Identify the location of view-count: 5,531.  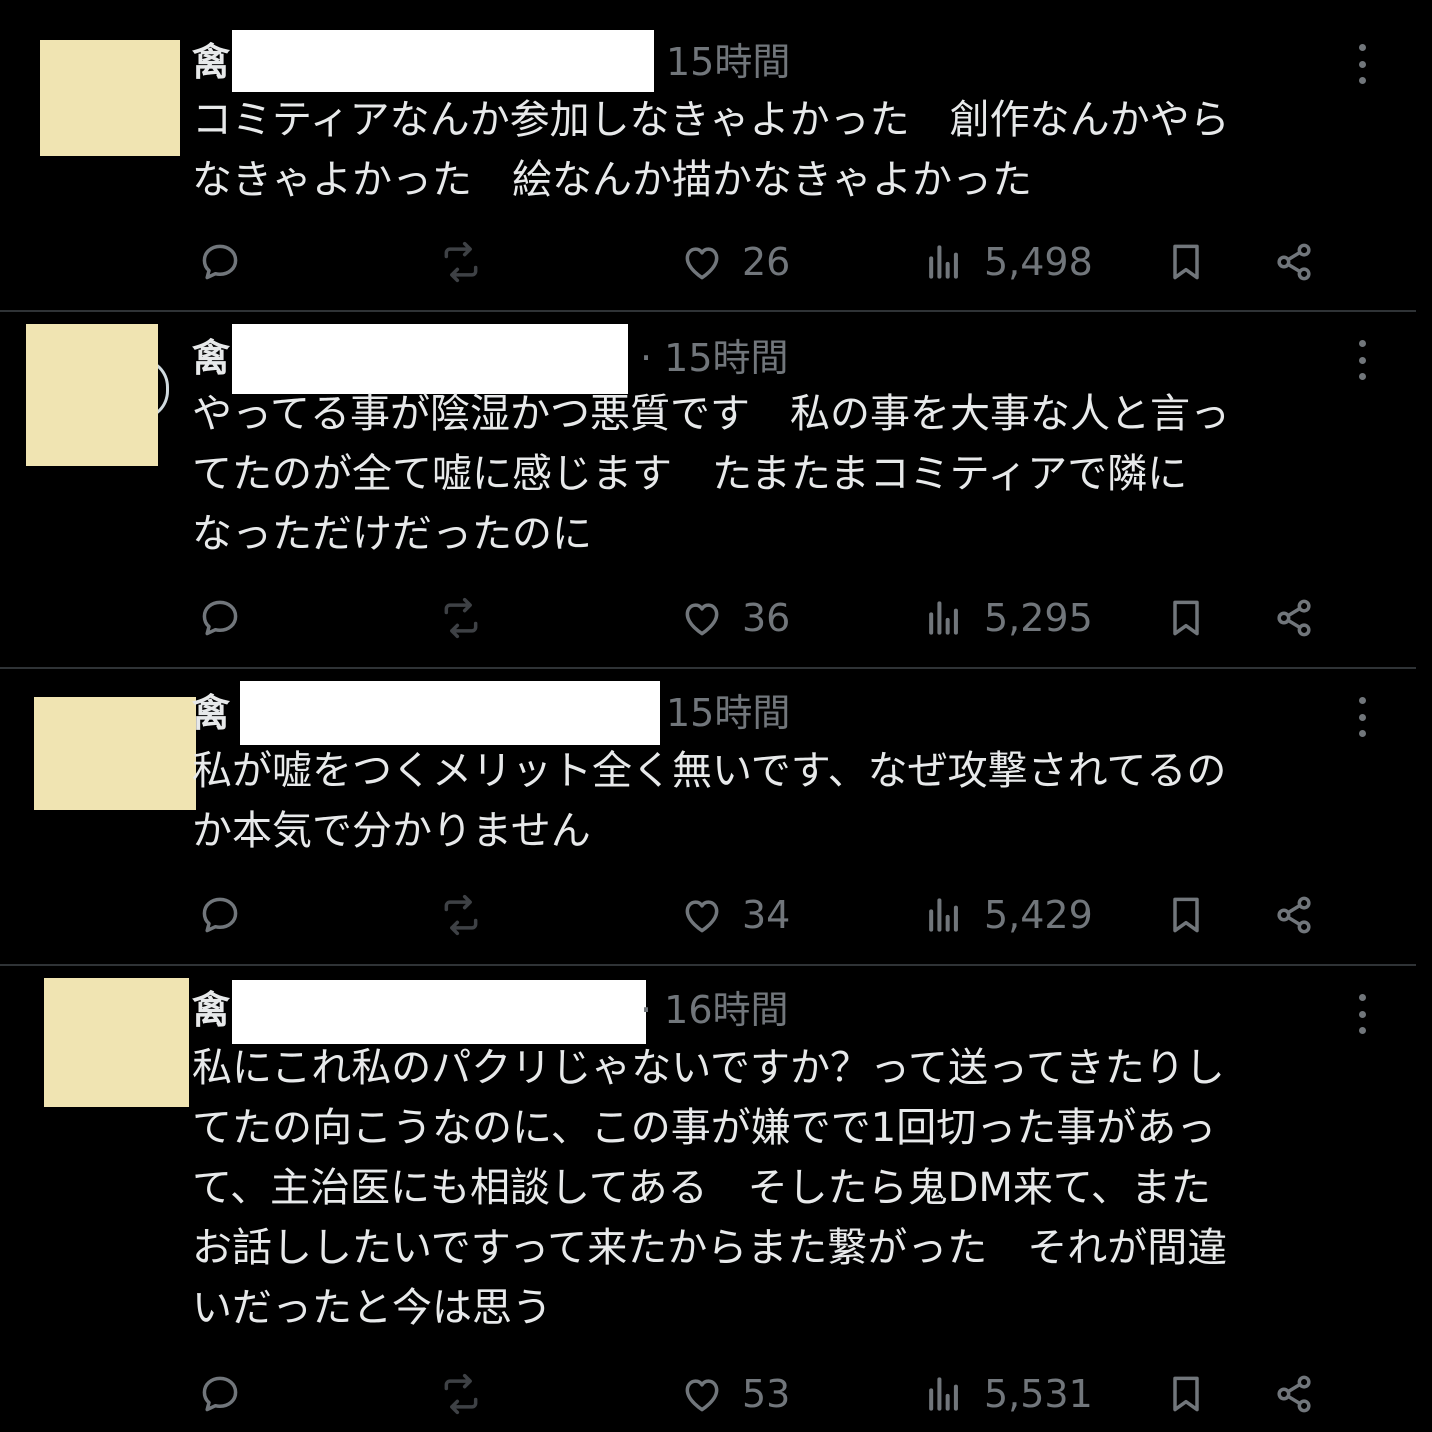
(1038, 1394).